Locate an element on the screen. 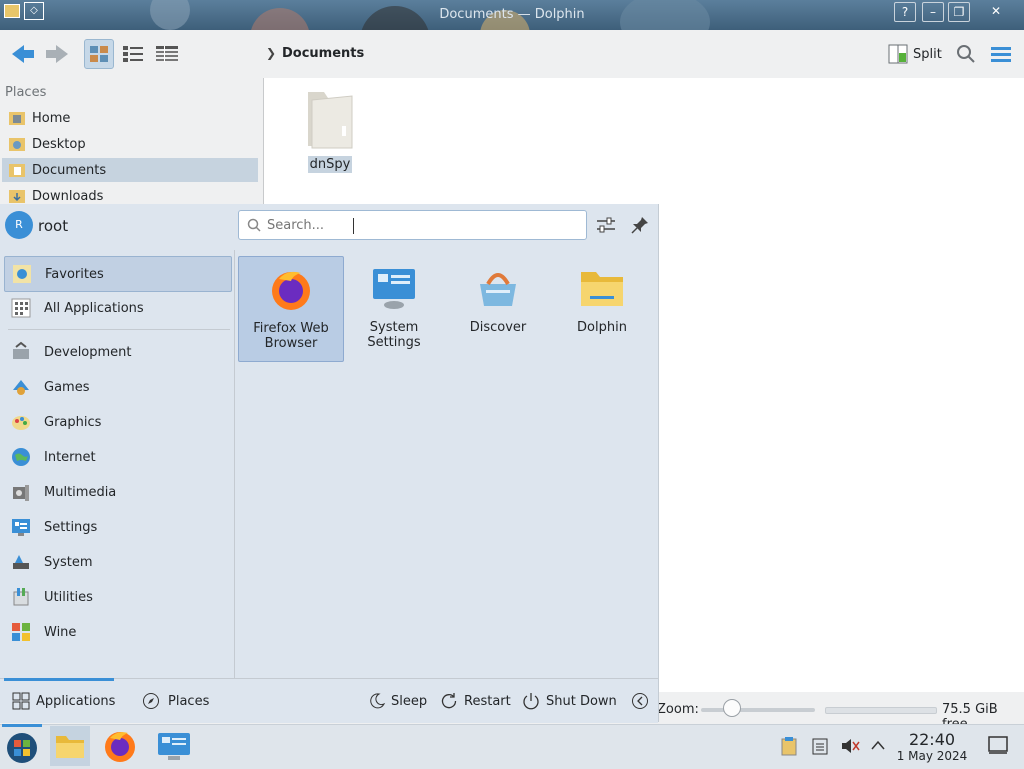 The image size is (1024, 769). place-desktop: Desktop is located at coordinates (130, 144).